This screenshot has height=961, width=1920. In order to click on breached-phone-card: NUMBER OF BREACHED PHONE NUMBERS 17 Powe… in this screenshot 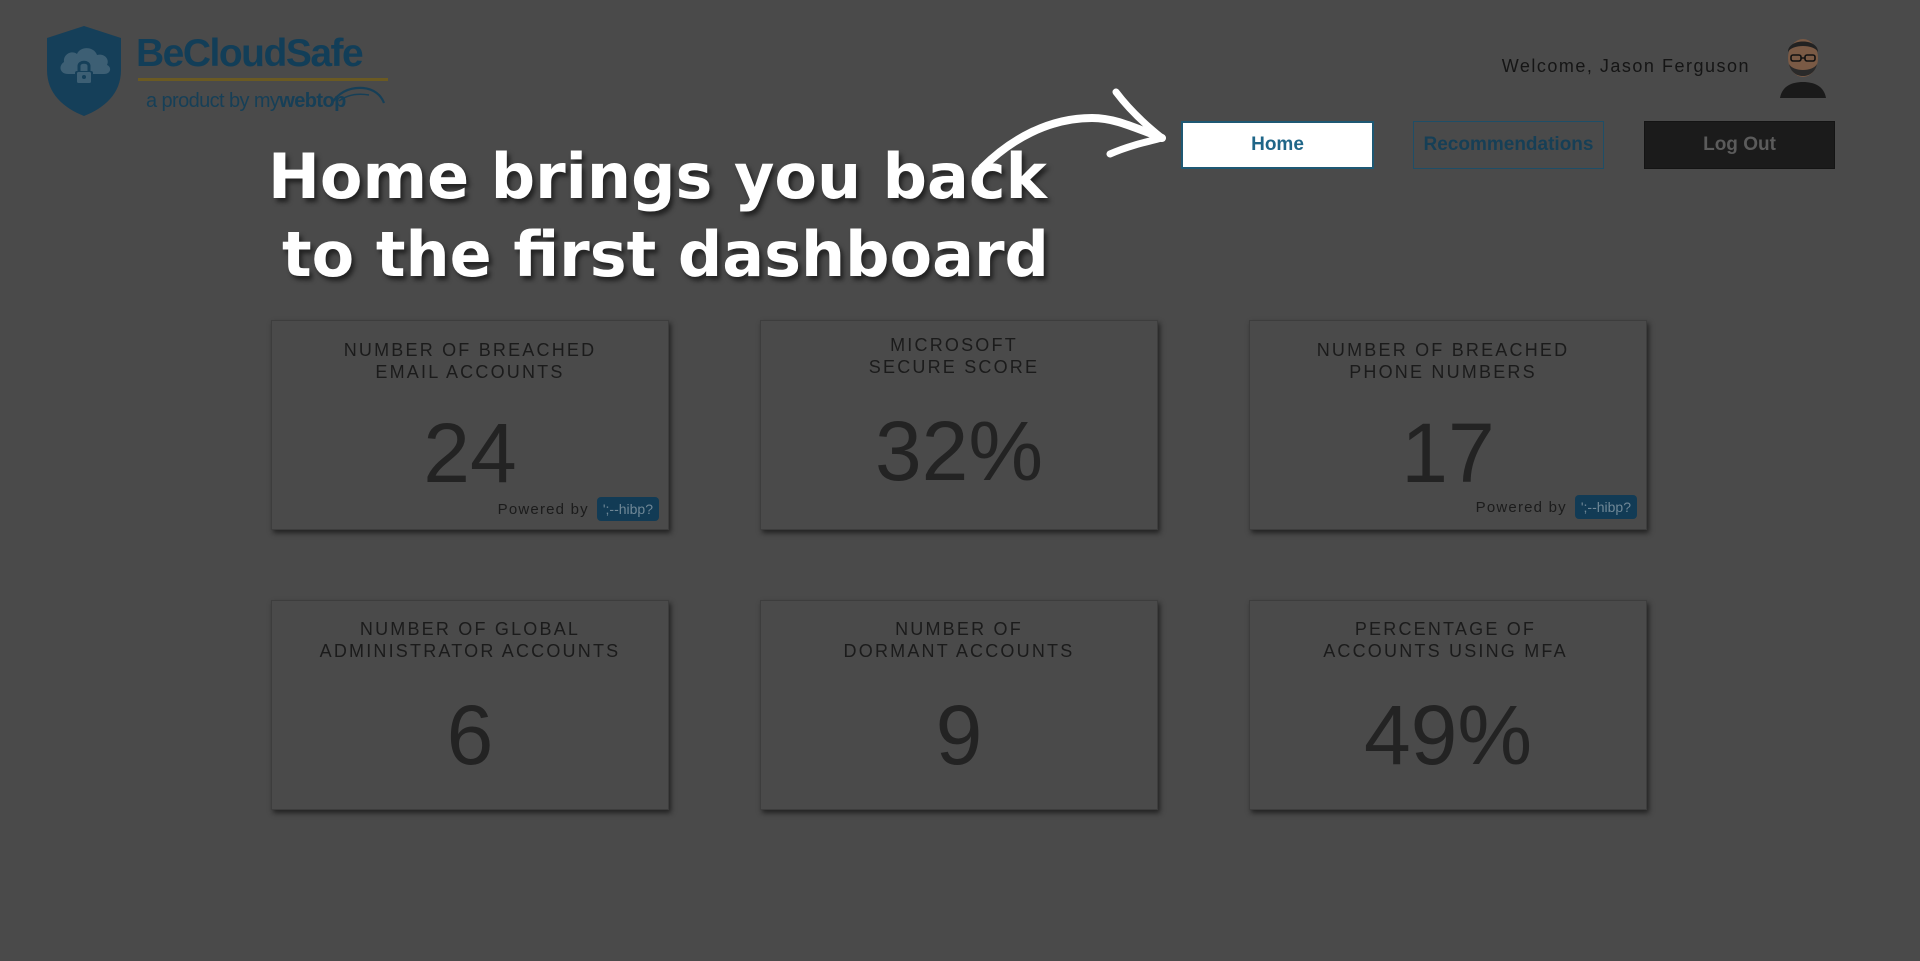, I will do `click(1448, 425)`.